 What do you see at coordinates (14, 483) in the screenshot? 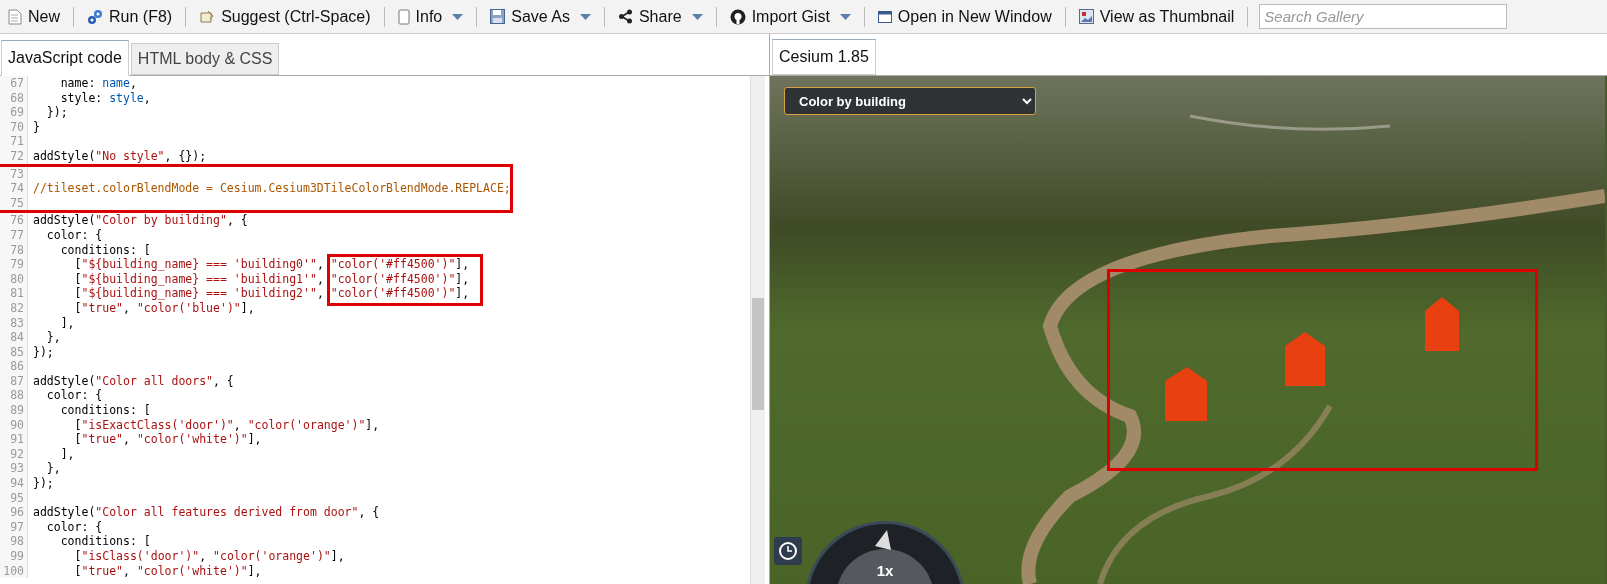
I see `line-number: 94` at bounding box center [14, 483].